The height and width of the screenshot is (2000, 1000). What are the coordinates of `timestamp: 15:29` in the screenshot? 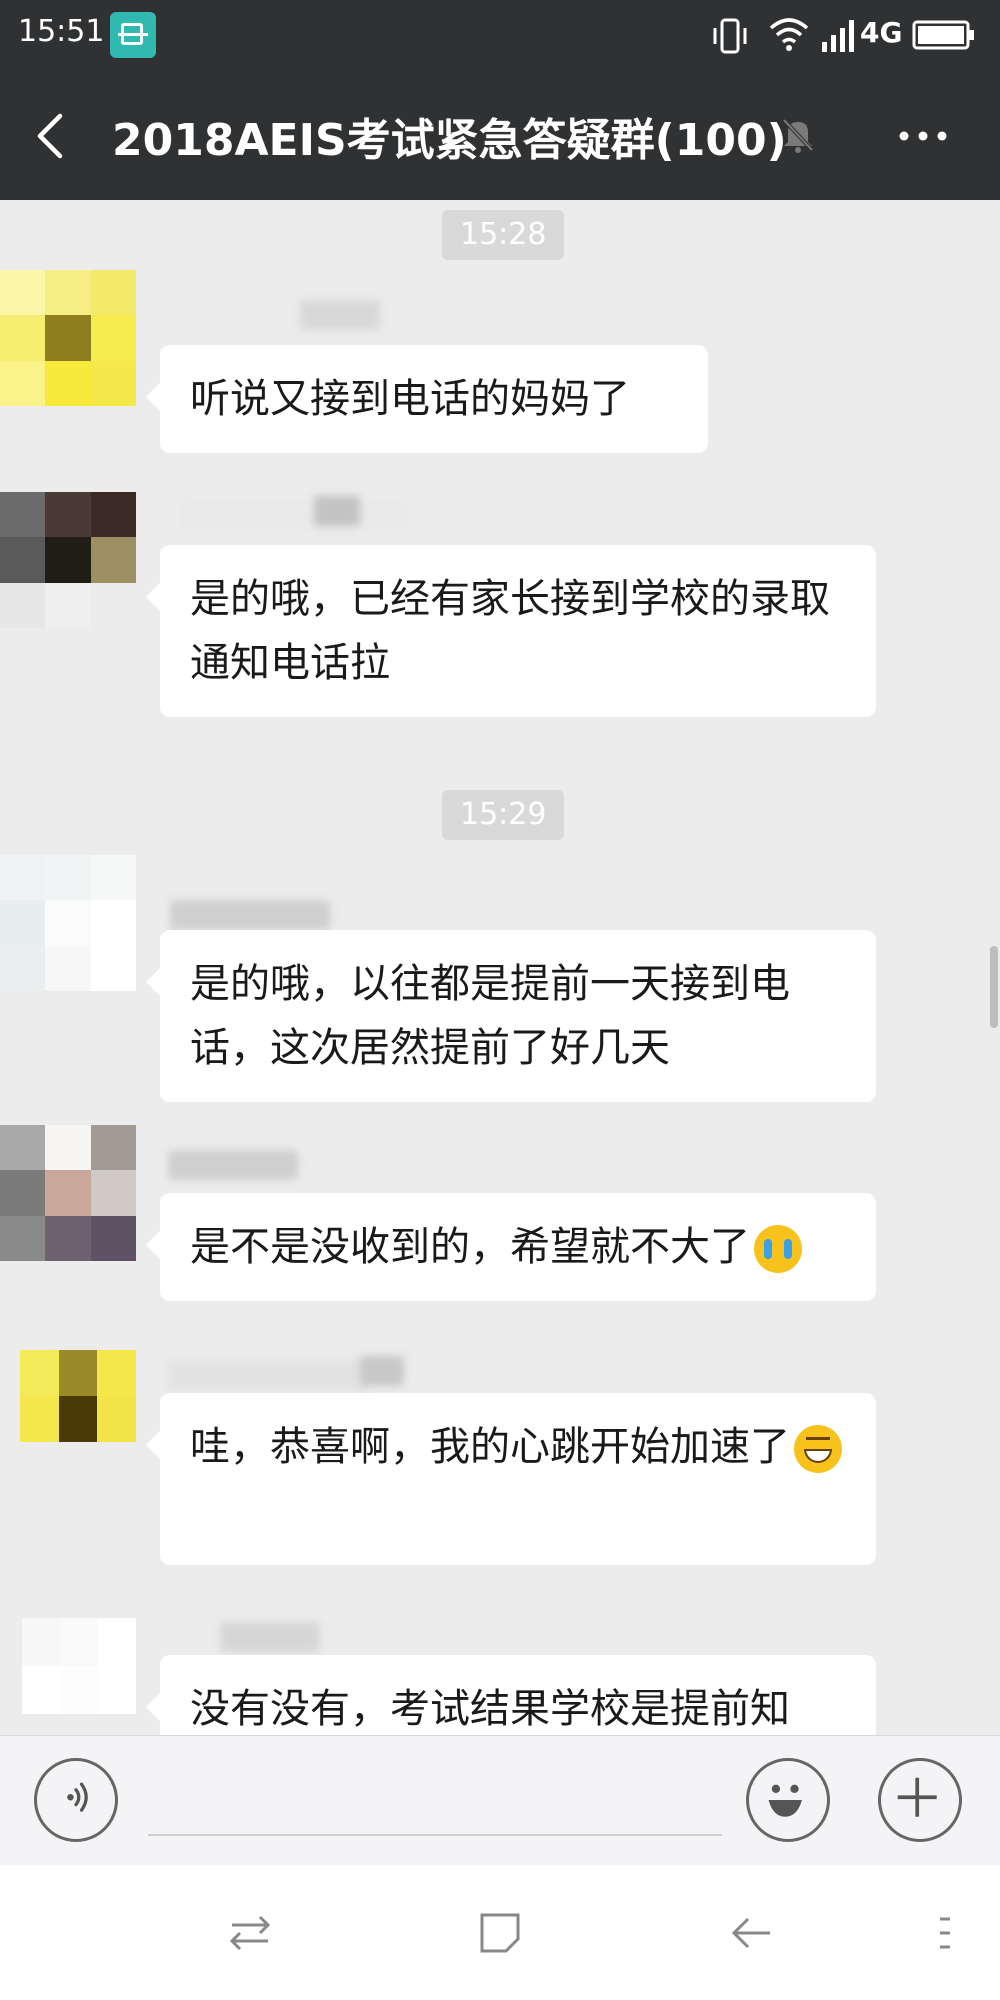 It's located at (503, 815).